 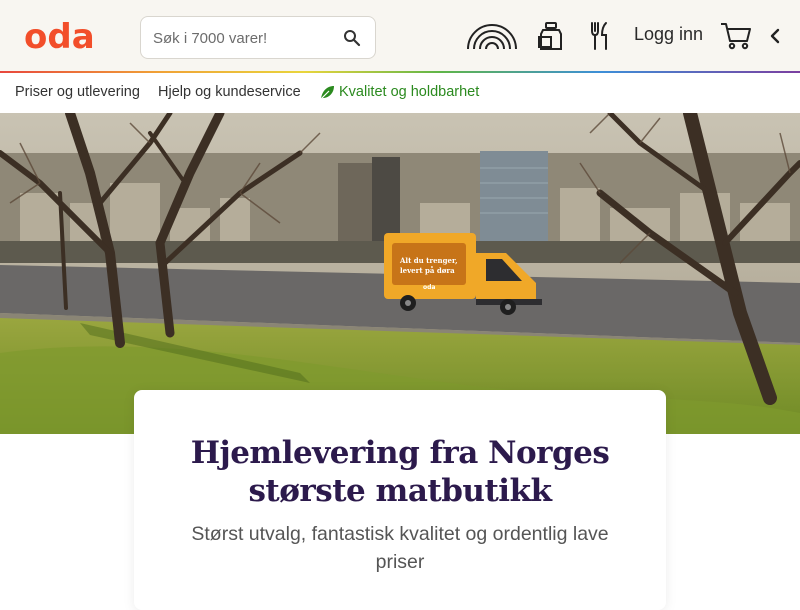 I want to click on search-box, so click(x=258, y=37).